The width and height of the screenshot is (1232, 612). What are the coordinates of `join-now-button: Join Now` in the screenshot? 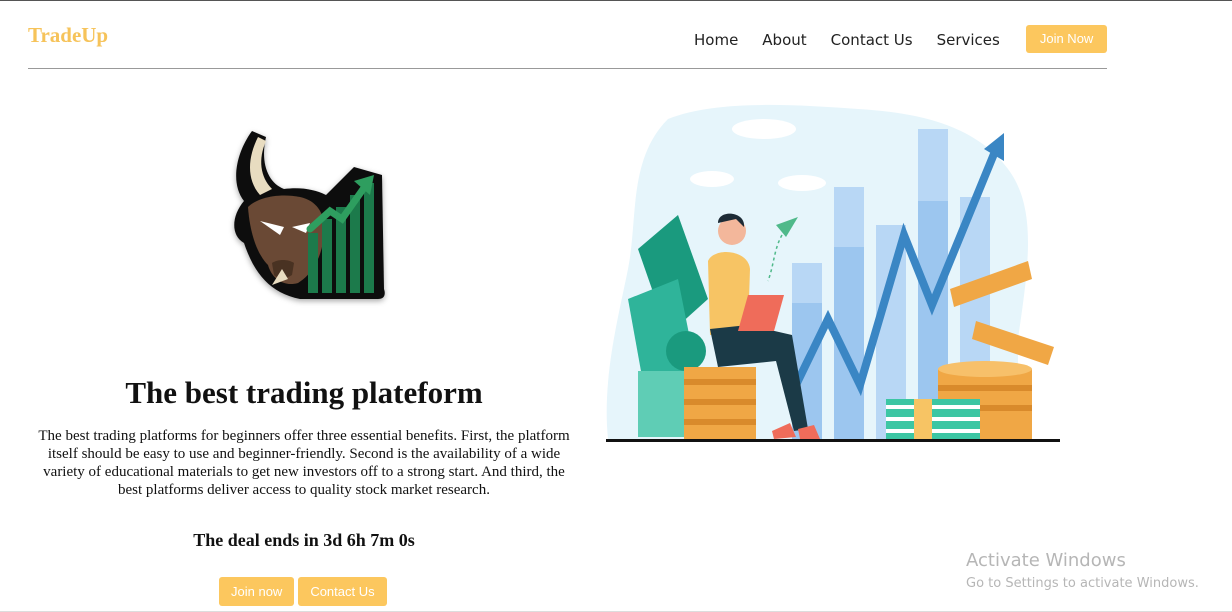 It's located at (1066, 39).